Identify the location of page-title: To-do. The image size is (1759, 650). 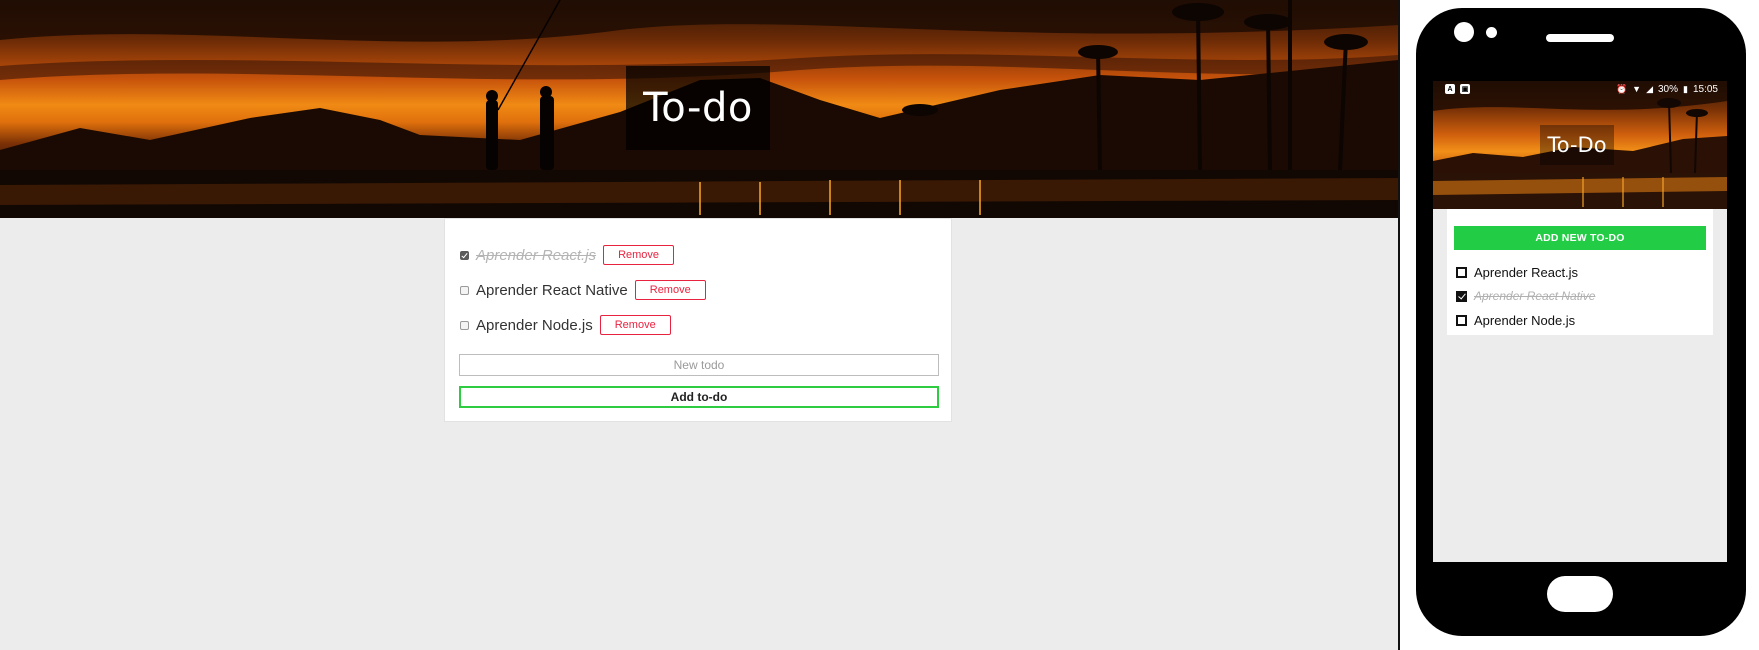
(698, 108).